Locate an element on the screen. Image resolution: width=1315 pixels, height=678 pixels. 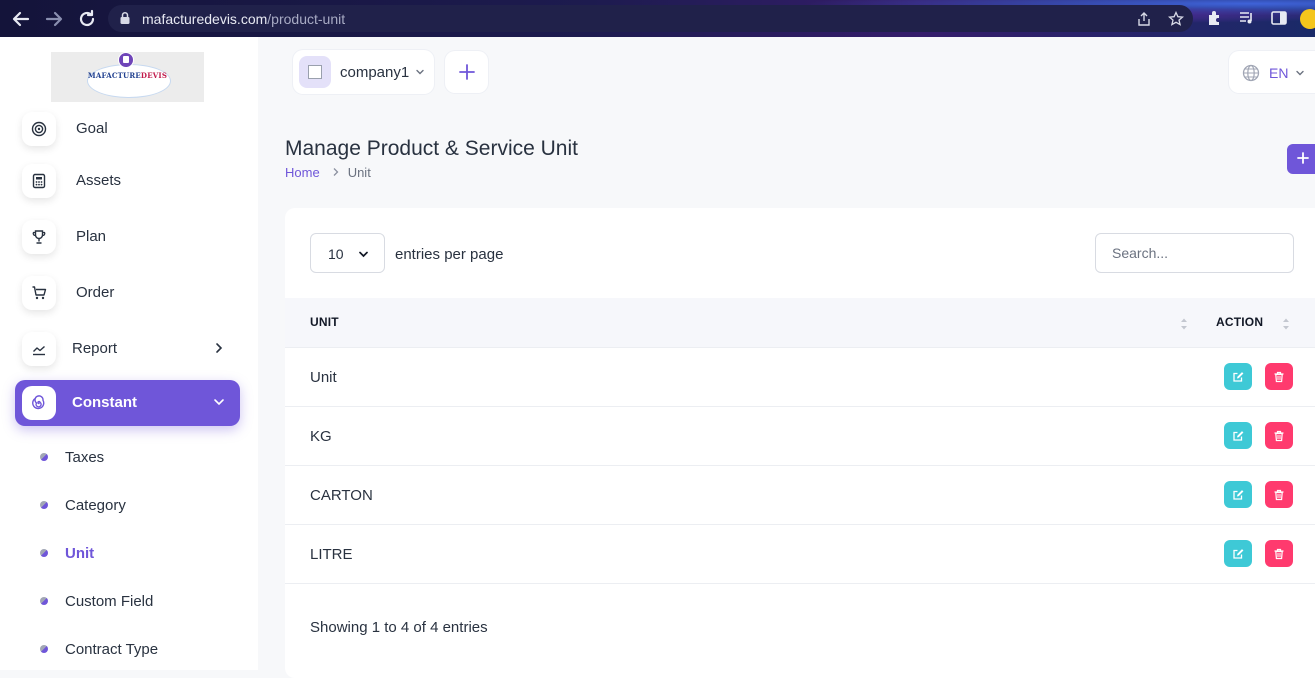
sidebar-item-goal: Goal is located at coordinates (127, 129).